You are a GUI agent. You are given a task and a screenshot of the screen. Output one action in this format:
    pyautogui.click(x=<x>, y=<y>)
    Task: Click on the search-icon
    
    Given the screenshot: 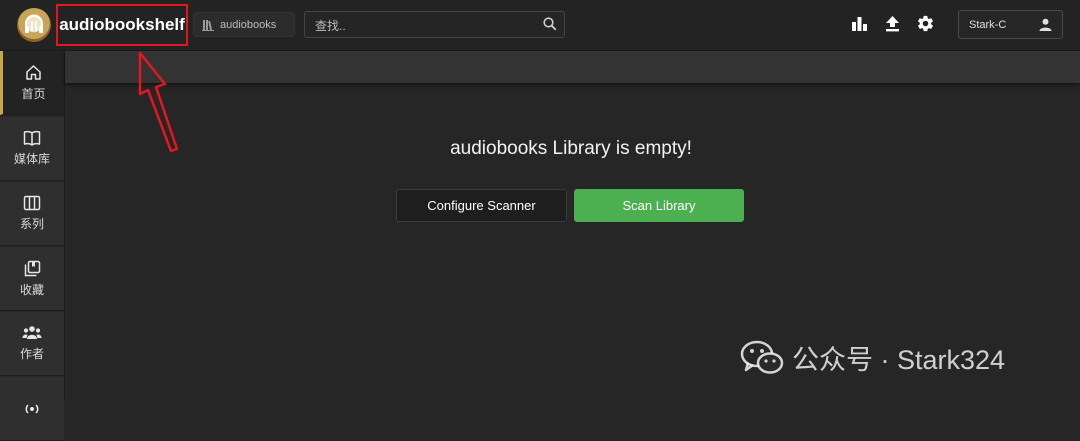 What is the action you would take?
    pyautogui.click(x=550, y=24)
    